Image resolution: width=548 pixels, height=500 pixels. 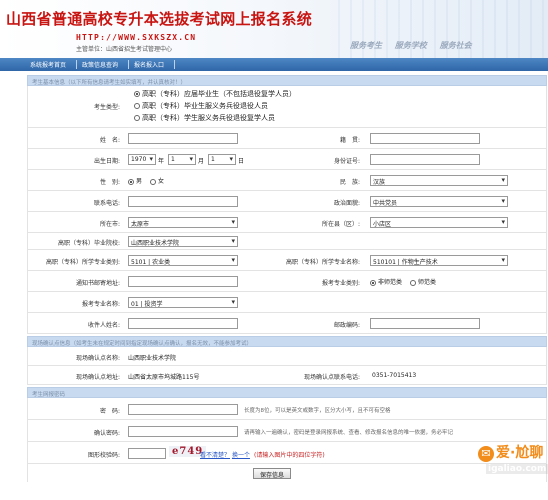 I want to click on county-label: 所在县（区）:, so click(x=340, y=224).